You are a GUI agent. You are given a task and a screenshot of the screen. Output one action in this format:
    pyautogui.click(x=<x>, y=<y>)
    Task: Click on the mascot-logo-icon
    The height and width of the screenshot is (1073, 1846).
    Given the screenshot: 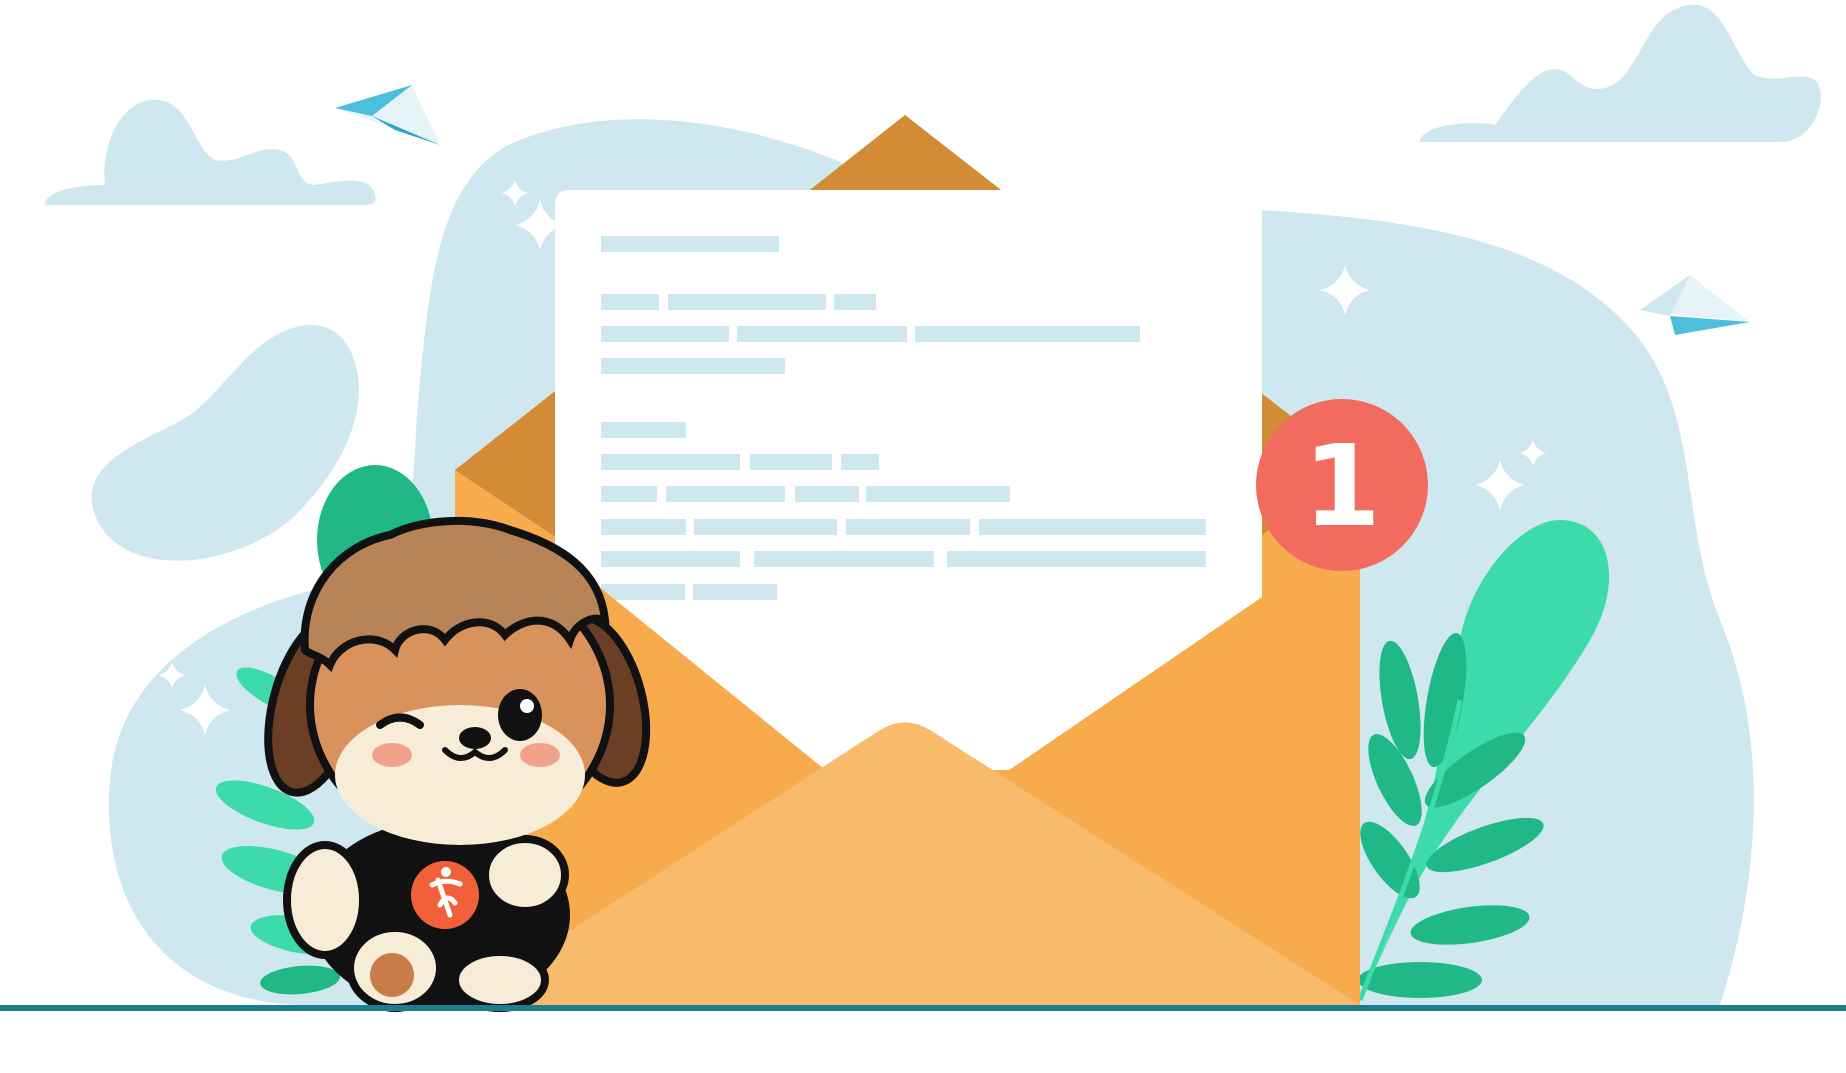 What is the action you would take?
    pyautogui.click(x=445, y=895)
    